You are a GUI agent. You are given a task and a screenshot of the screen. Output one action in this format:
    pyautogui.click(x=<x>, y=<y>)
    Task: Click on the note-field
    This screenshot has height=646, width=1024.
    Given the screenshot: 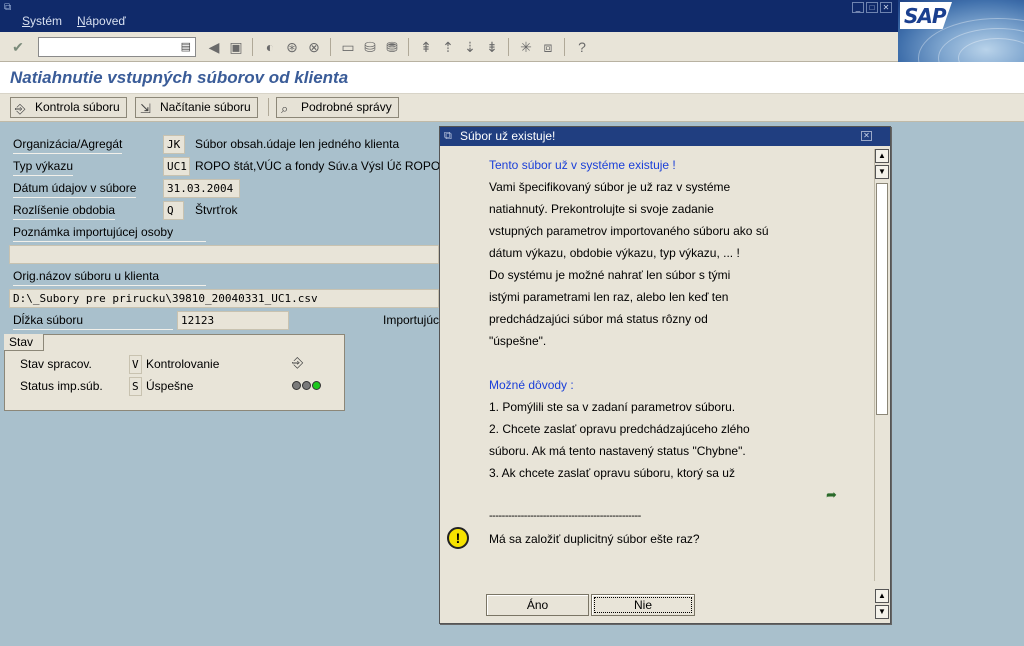 What is the action you would take?
    pyautogui.click(x=224, y=254)
    